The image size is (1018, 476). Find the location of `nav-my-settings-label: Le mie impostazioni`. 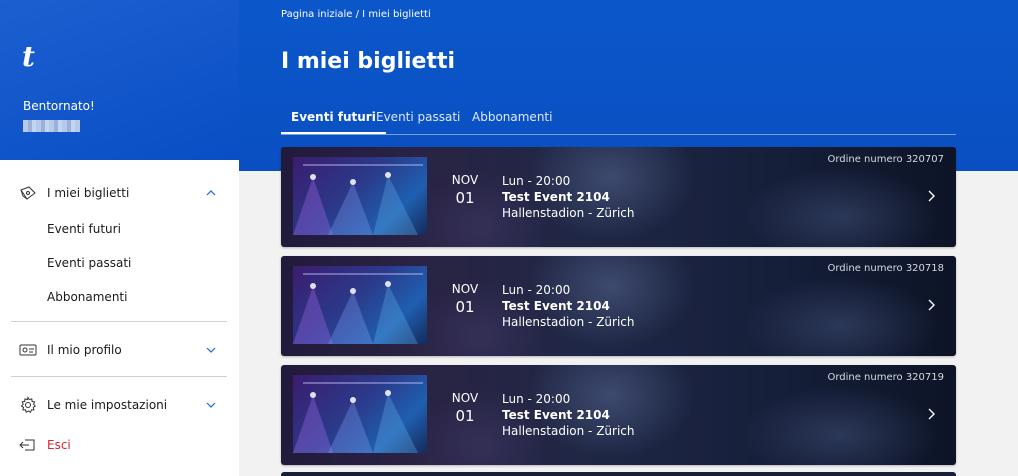

nav-my-settings-label: Le mie impostazioni is located at coordinates (107, 405).